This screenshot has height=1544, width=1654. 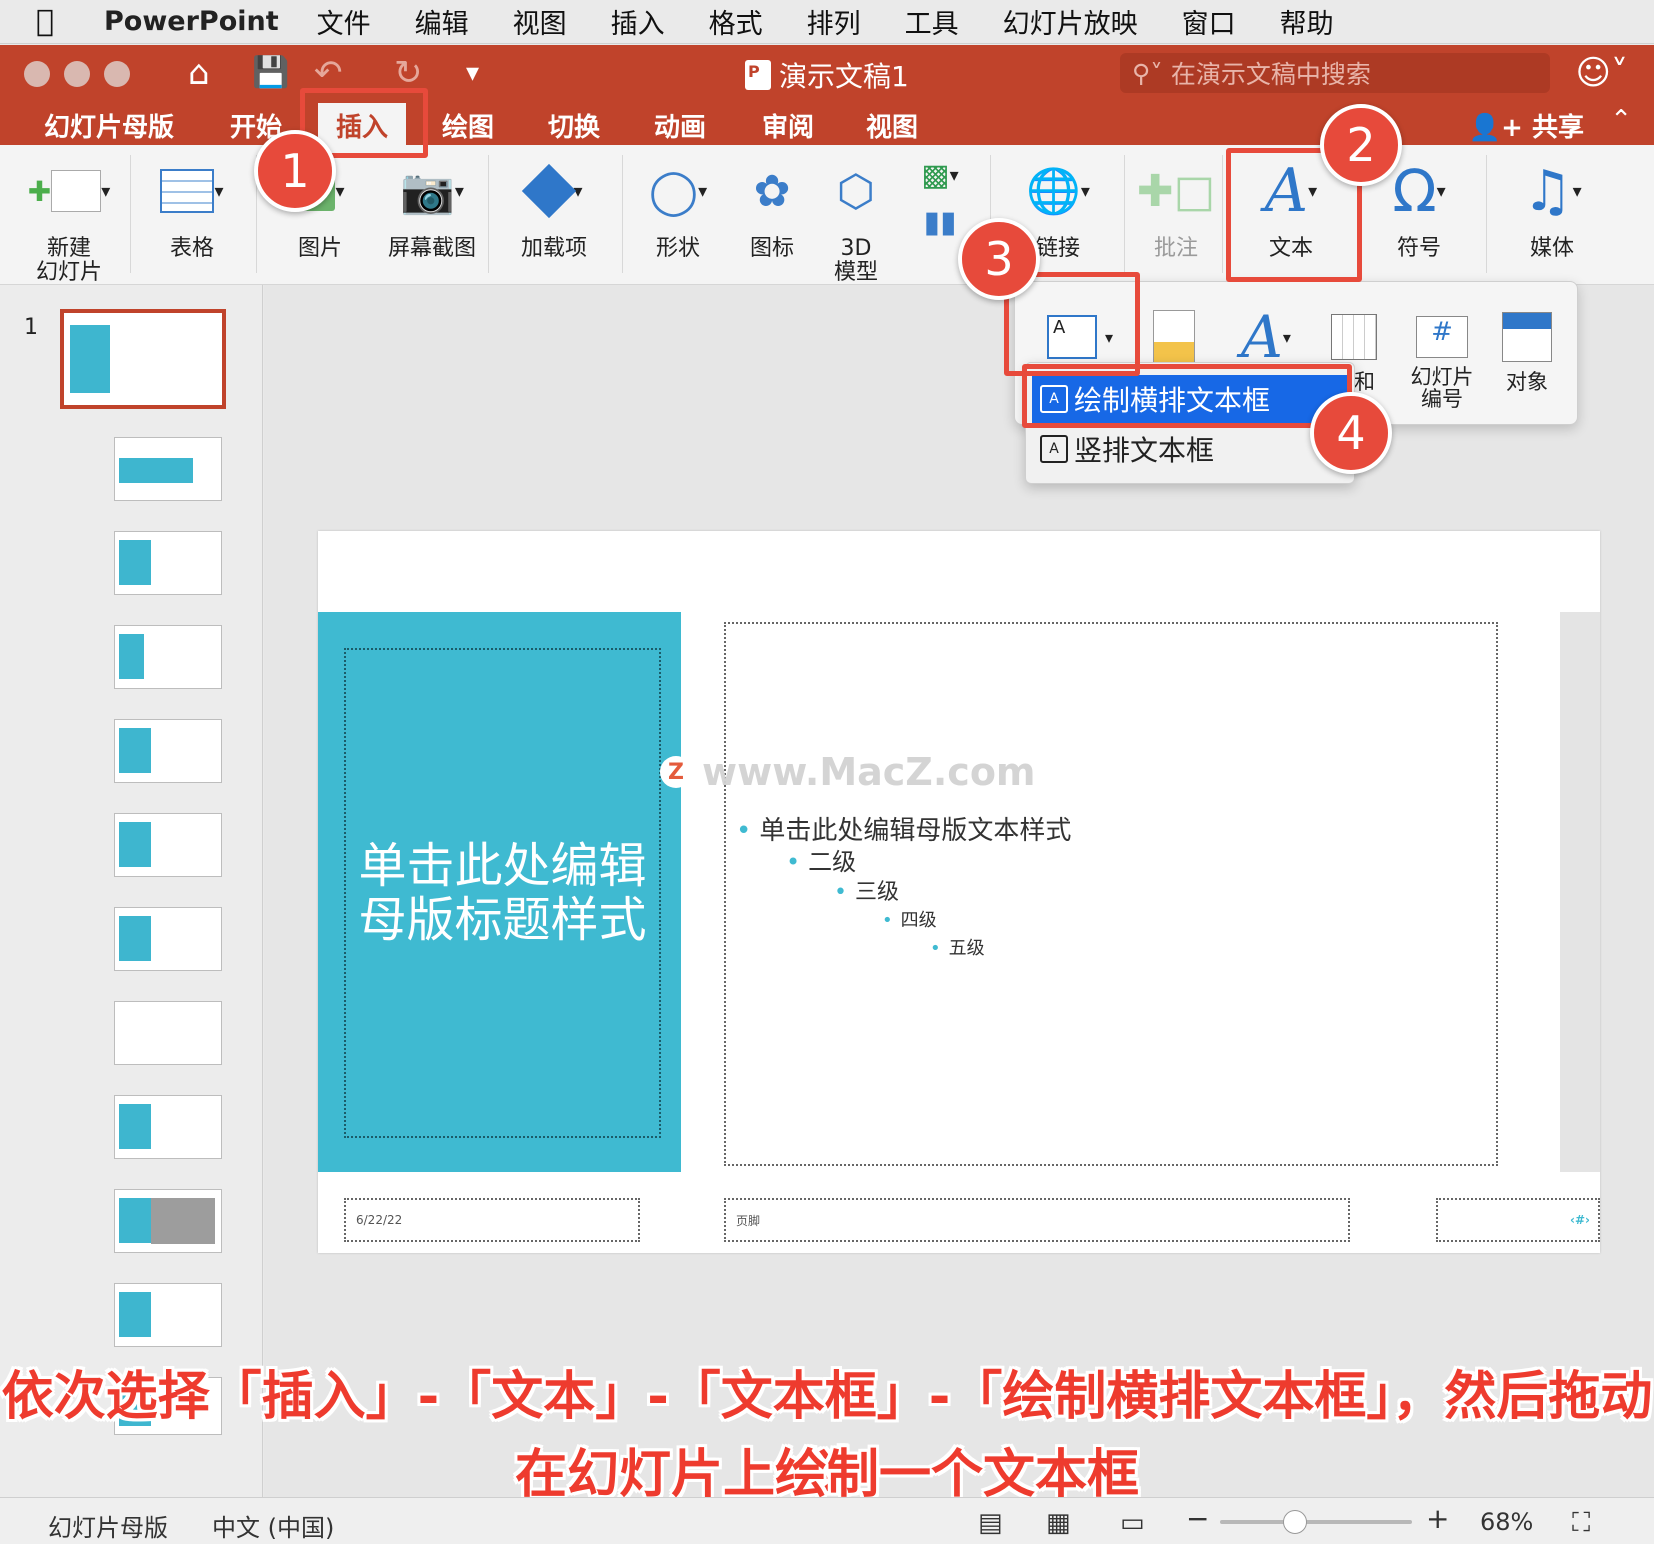 What do you see at coordinates (892, 125) in the screenshot?
I see `tab-view: 视图` at bounding box center [892, 125].